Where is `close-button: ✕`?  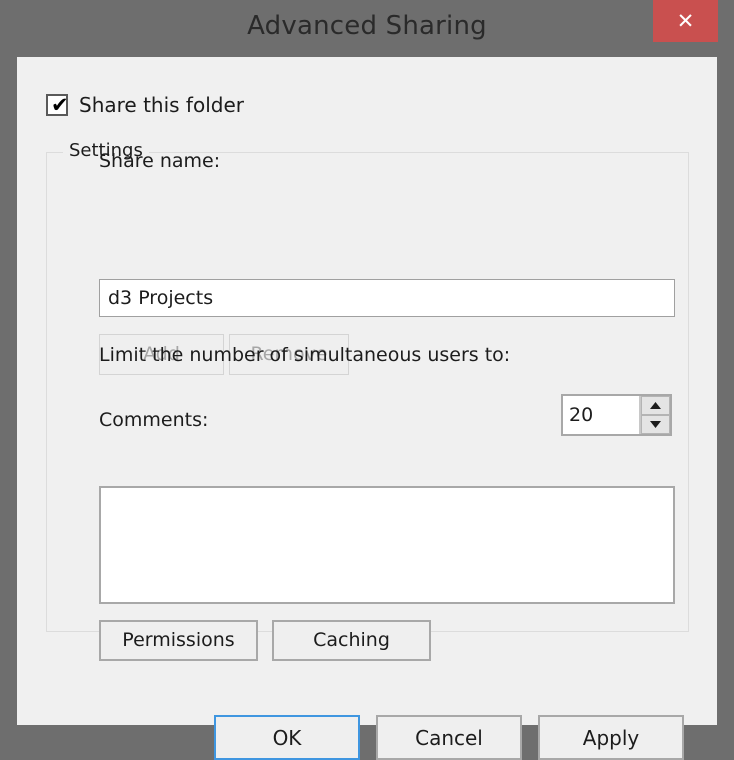 close-button: ✕ is located at coordinates (685, 21).